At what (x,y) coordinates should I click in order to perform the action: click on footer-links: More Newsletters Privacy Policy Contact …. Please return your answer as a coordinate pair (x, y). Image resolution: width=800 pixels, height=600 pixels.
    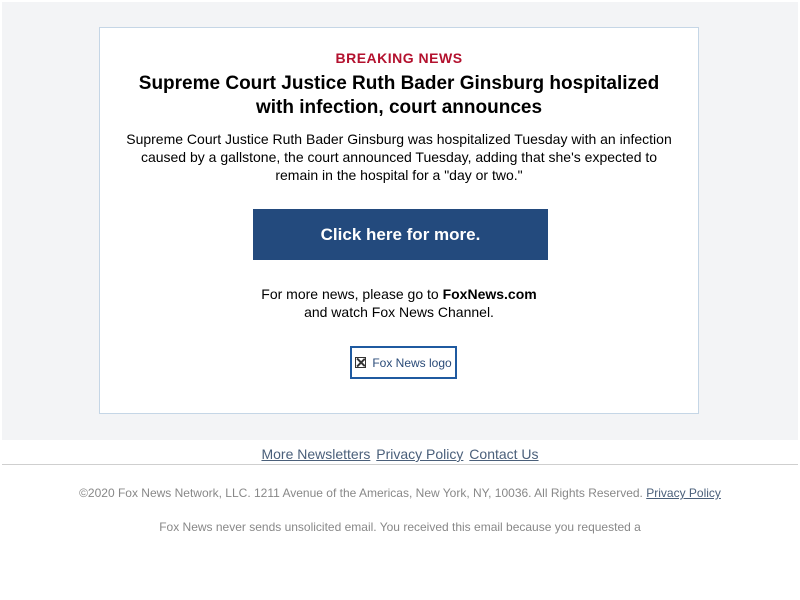
    Looking at the image, I should click on (400, 454).